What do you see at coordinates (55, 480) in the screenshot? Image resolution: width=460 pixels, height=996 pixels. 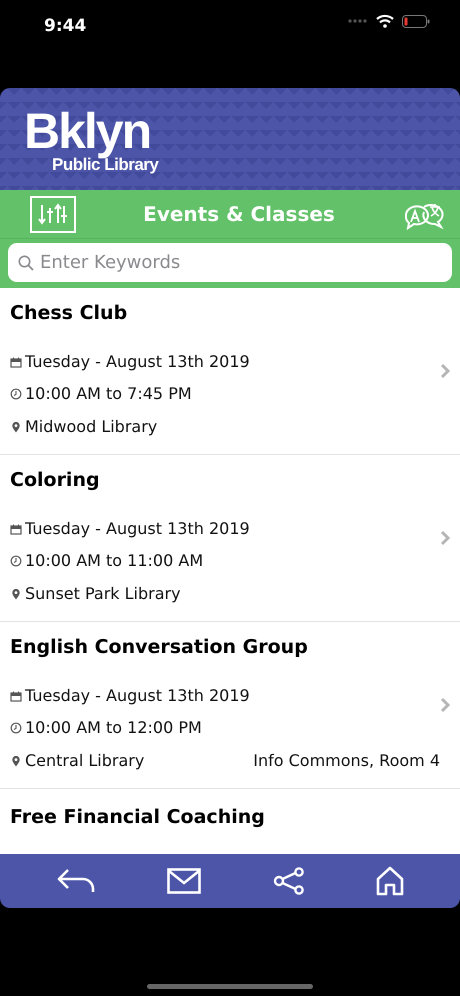 I see `event-title: Coloring` at bounding box center [55, 480].